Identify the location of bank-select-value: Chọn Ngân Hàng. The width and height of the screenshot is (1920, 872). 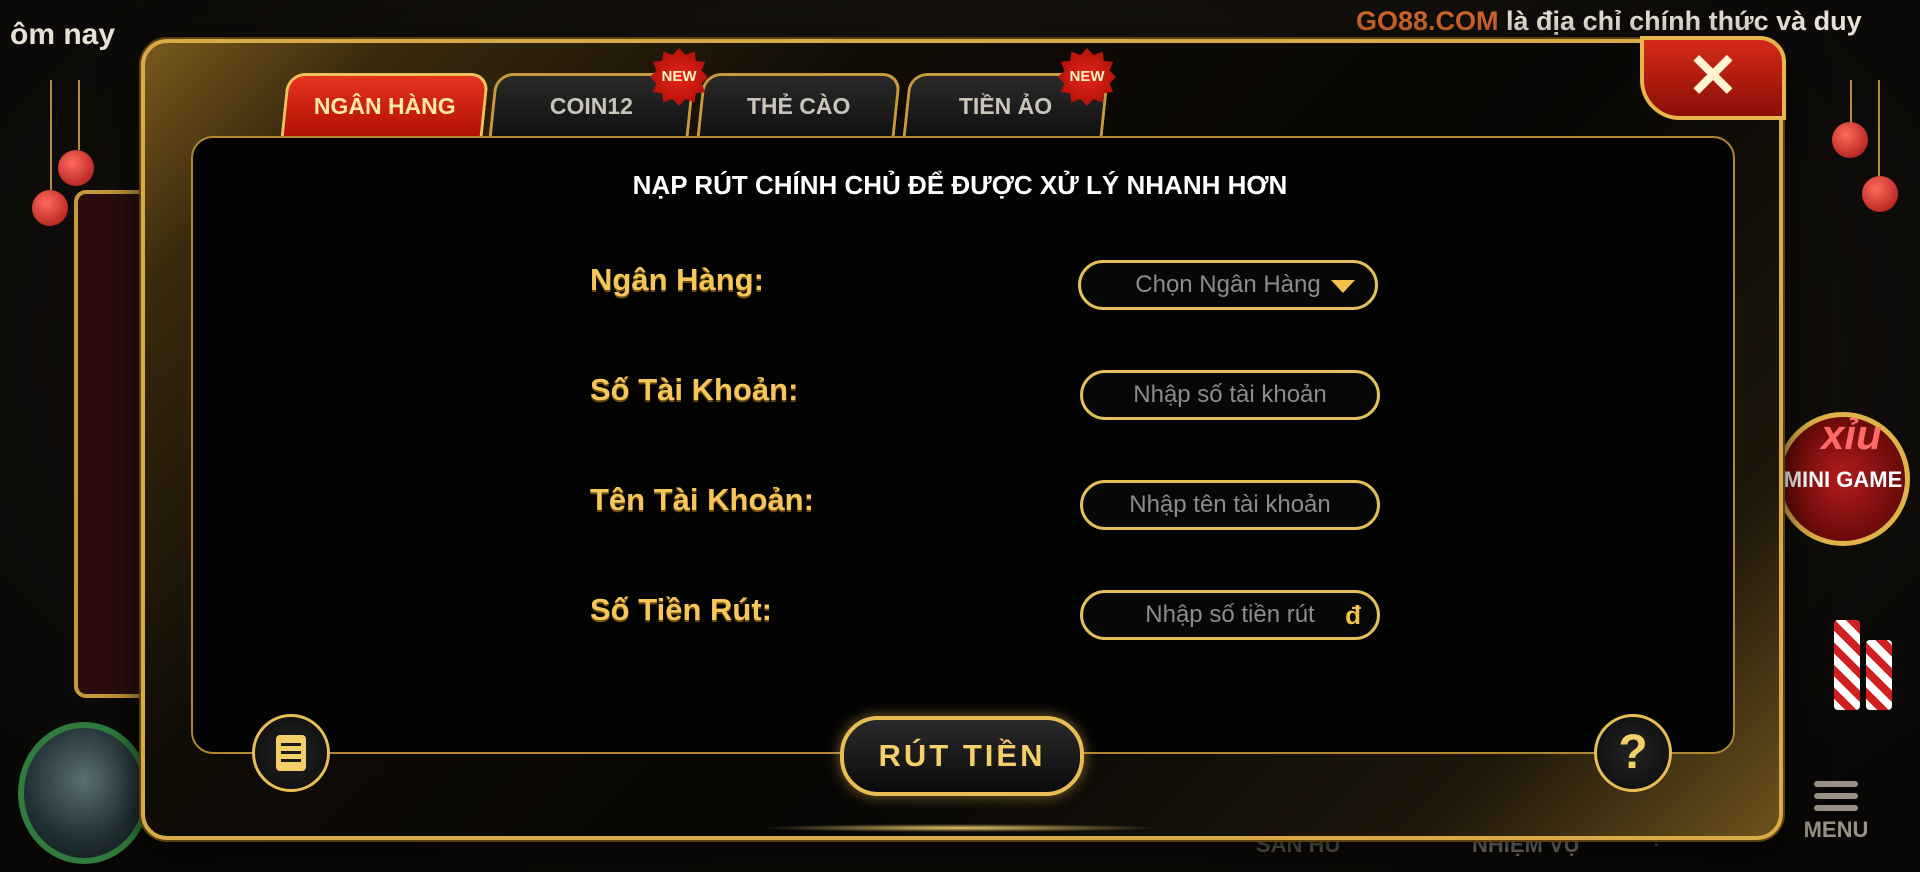
(1228, 284).